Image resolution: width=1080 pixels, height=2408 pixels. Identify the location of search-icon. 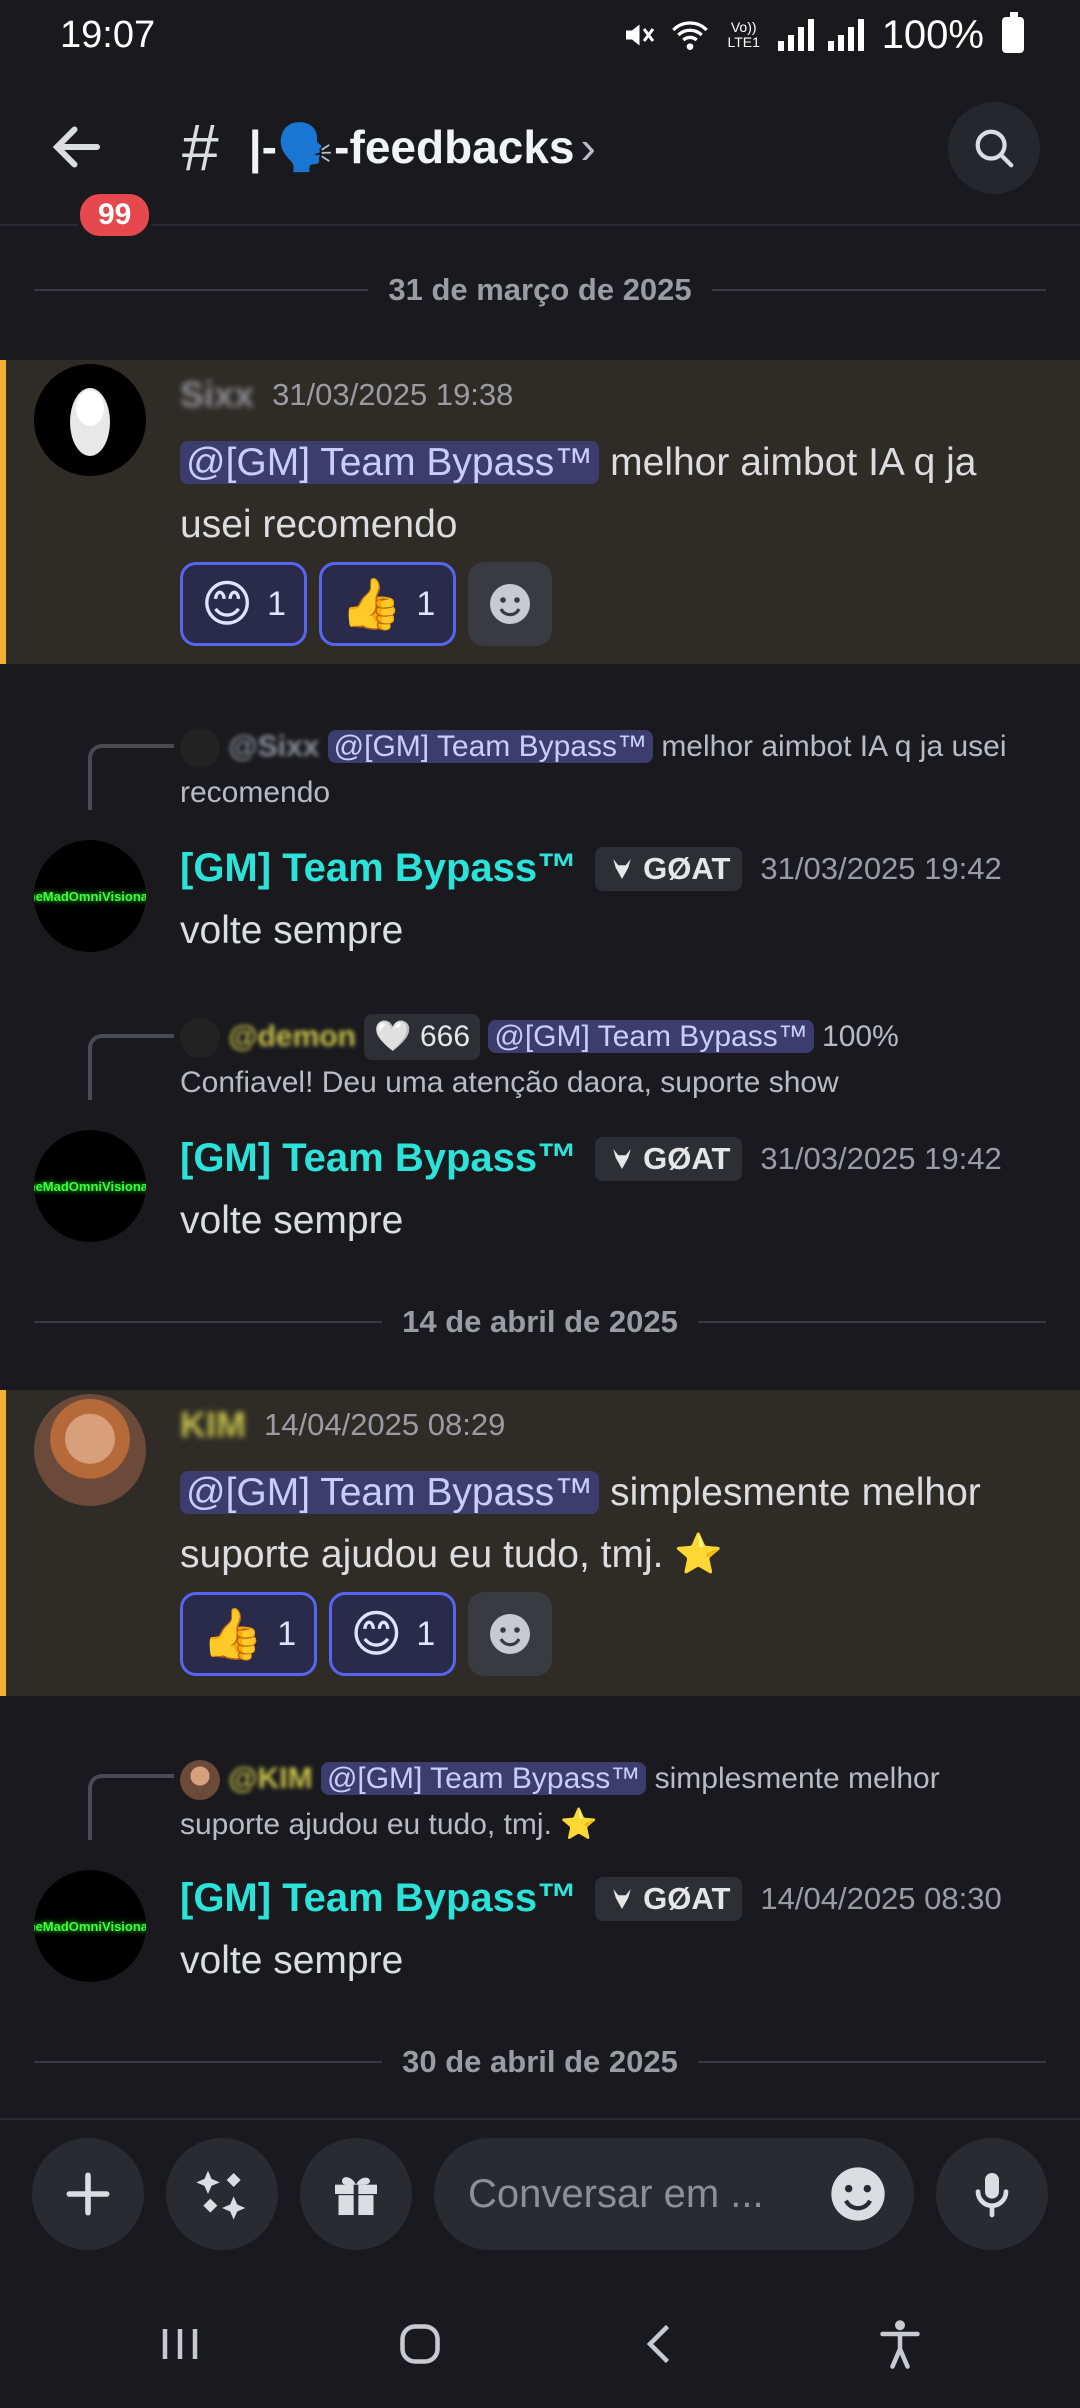
(994, 148).